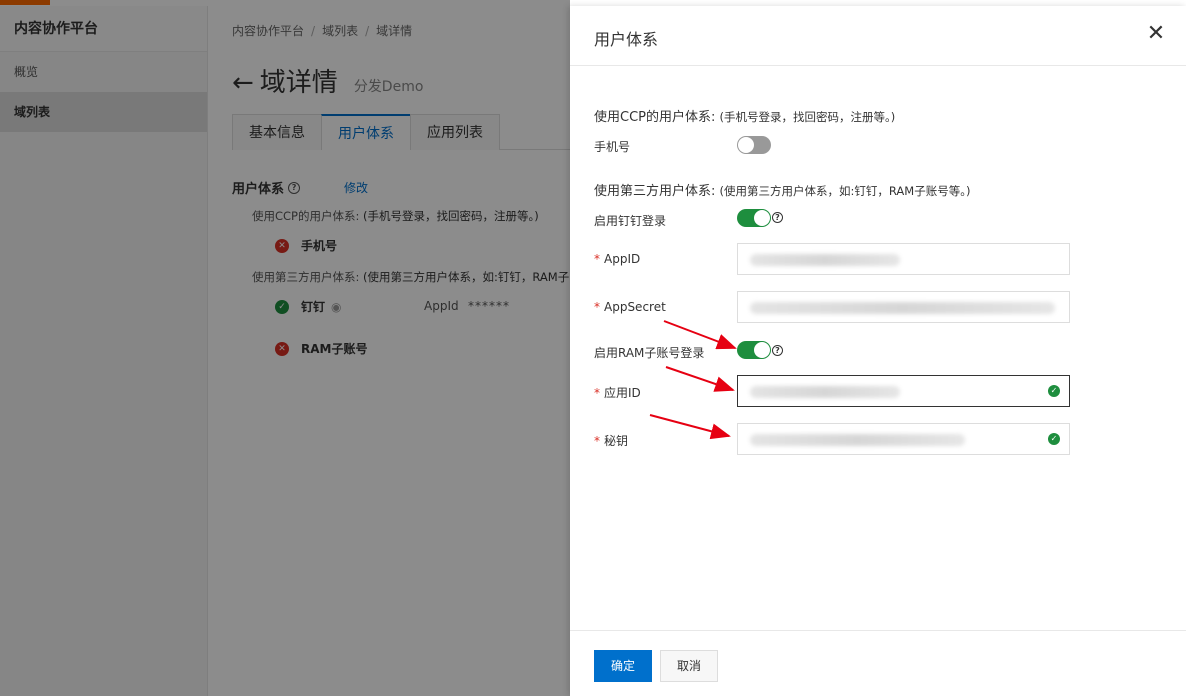  What do you see at coordinates (611, 441) in the screenshot?
I see `secret-label: * 秘钥` at bounding box center [611, 441].